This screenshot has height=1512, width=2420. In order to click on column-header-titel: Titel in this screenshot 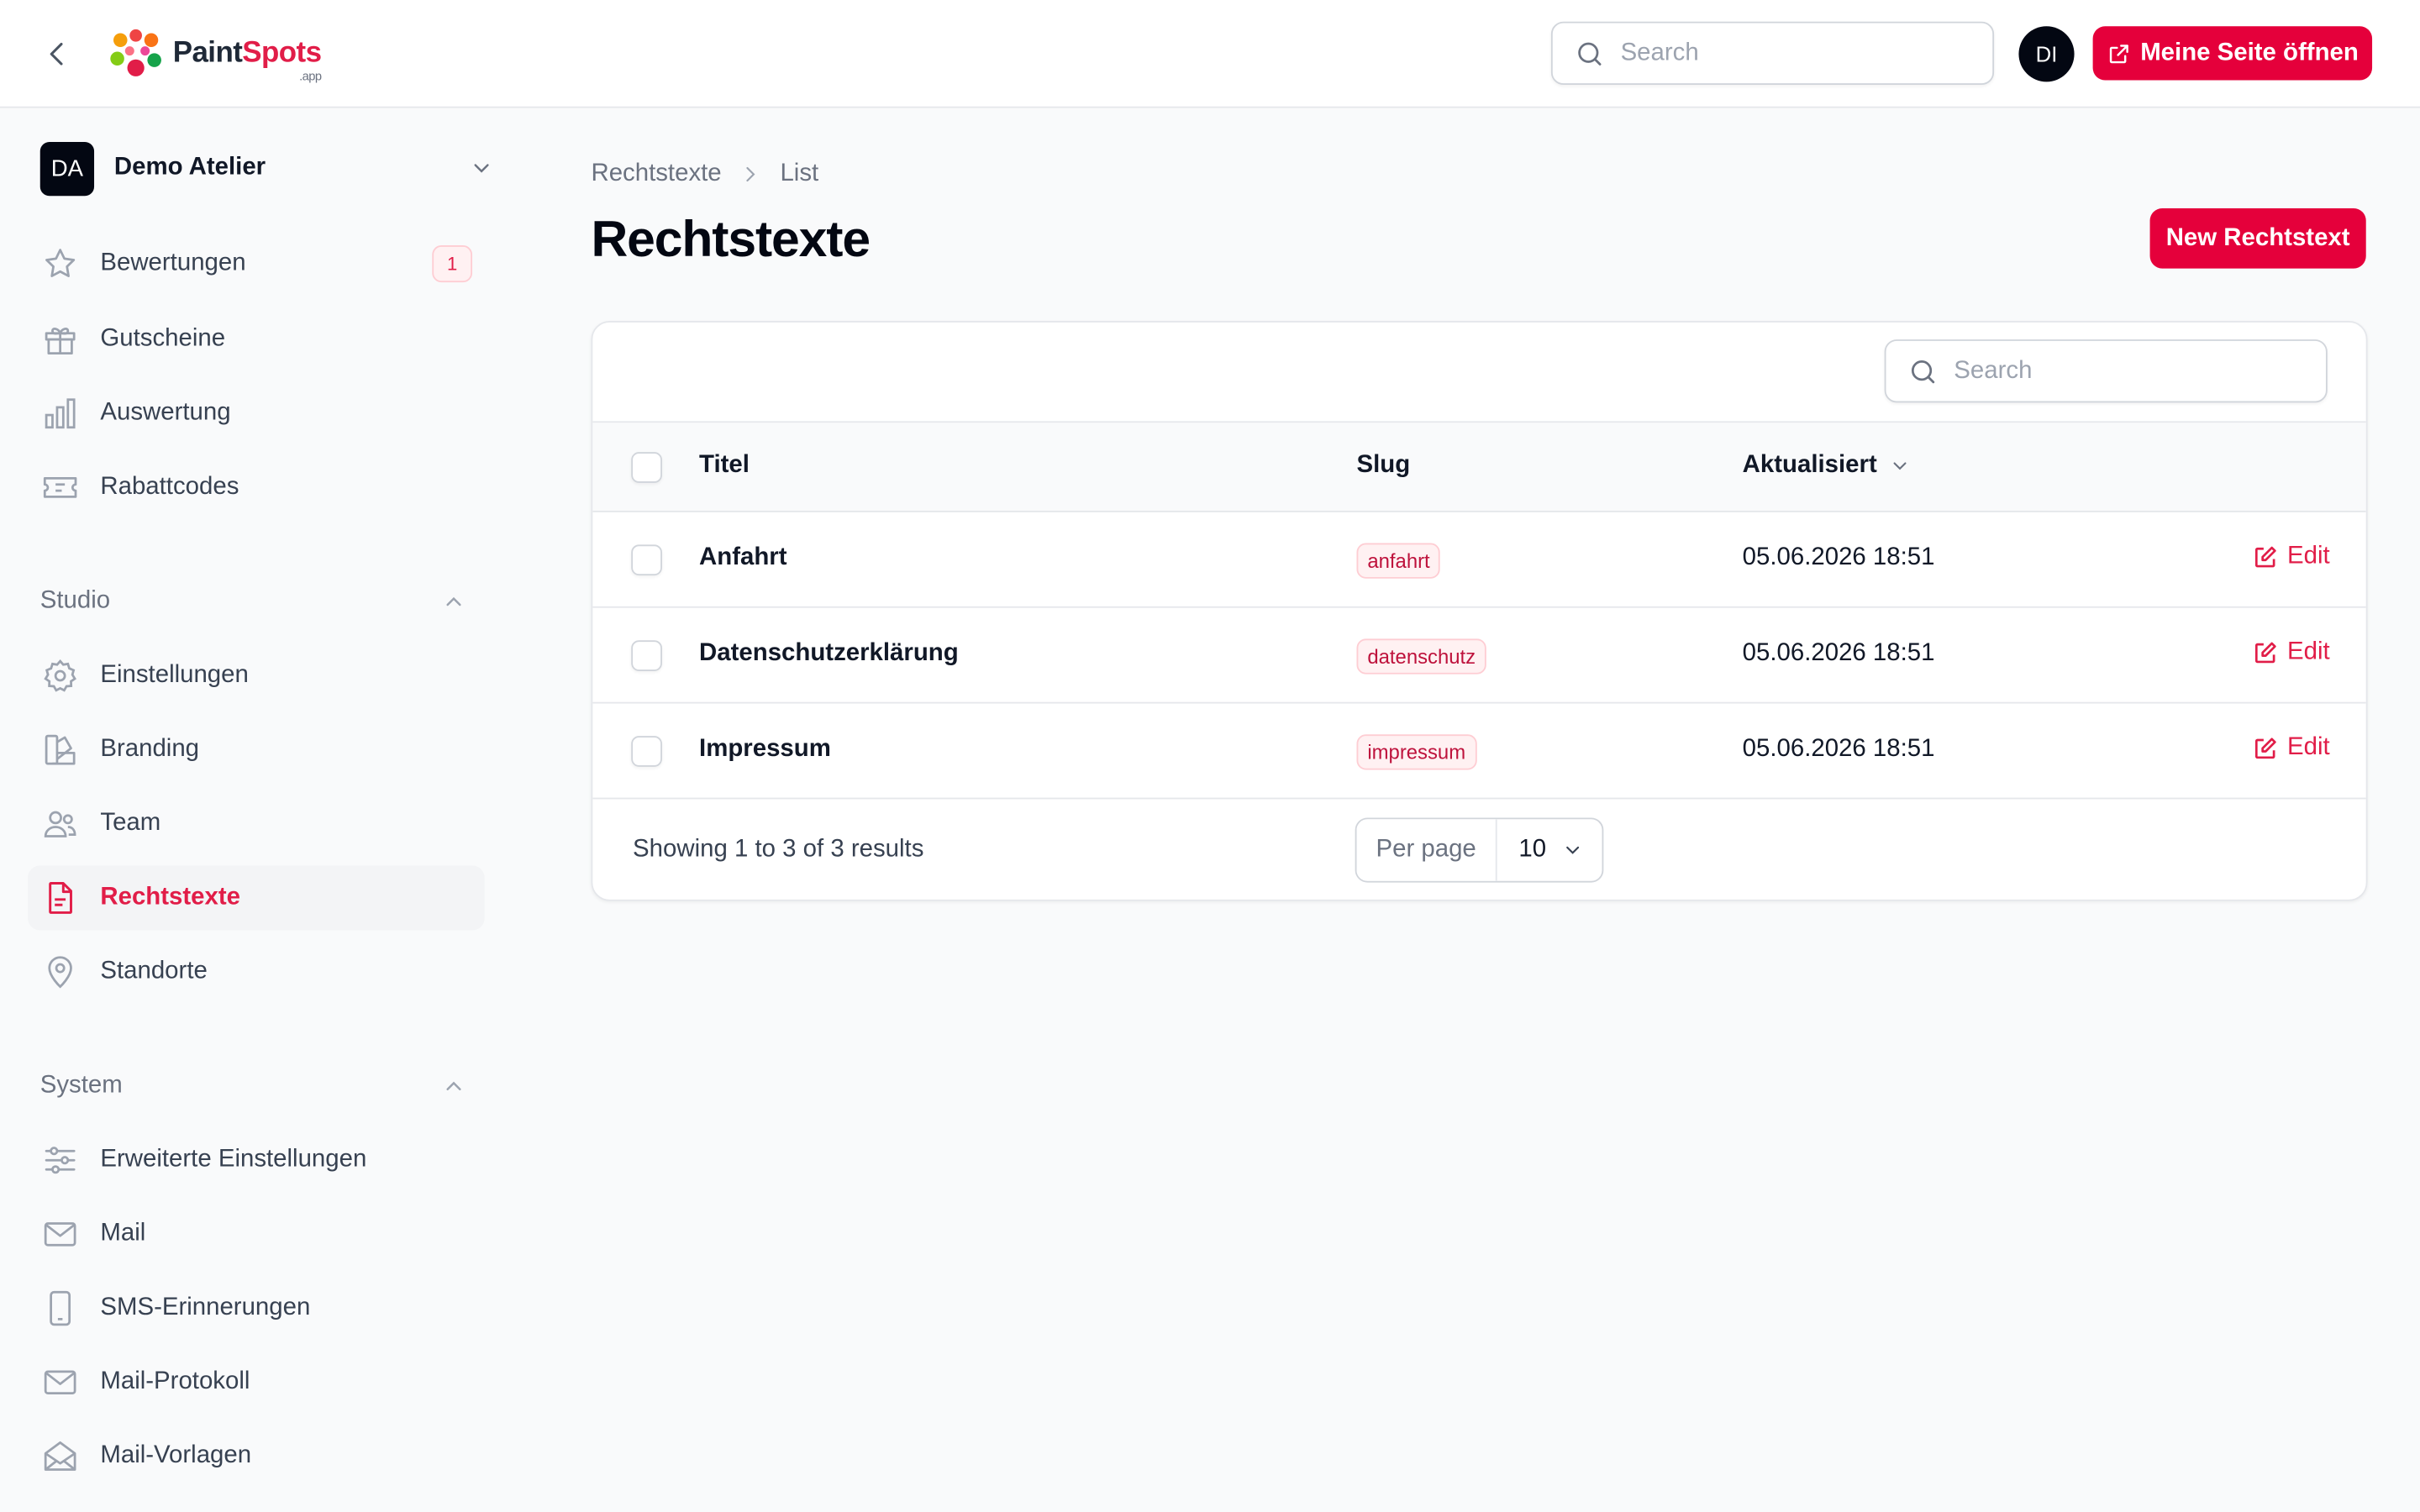, I will do `click(724, 465)`.